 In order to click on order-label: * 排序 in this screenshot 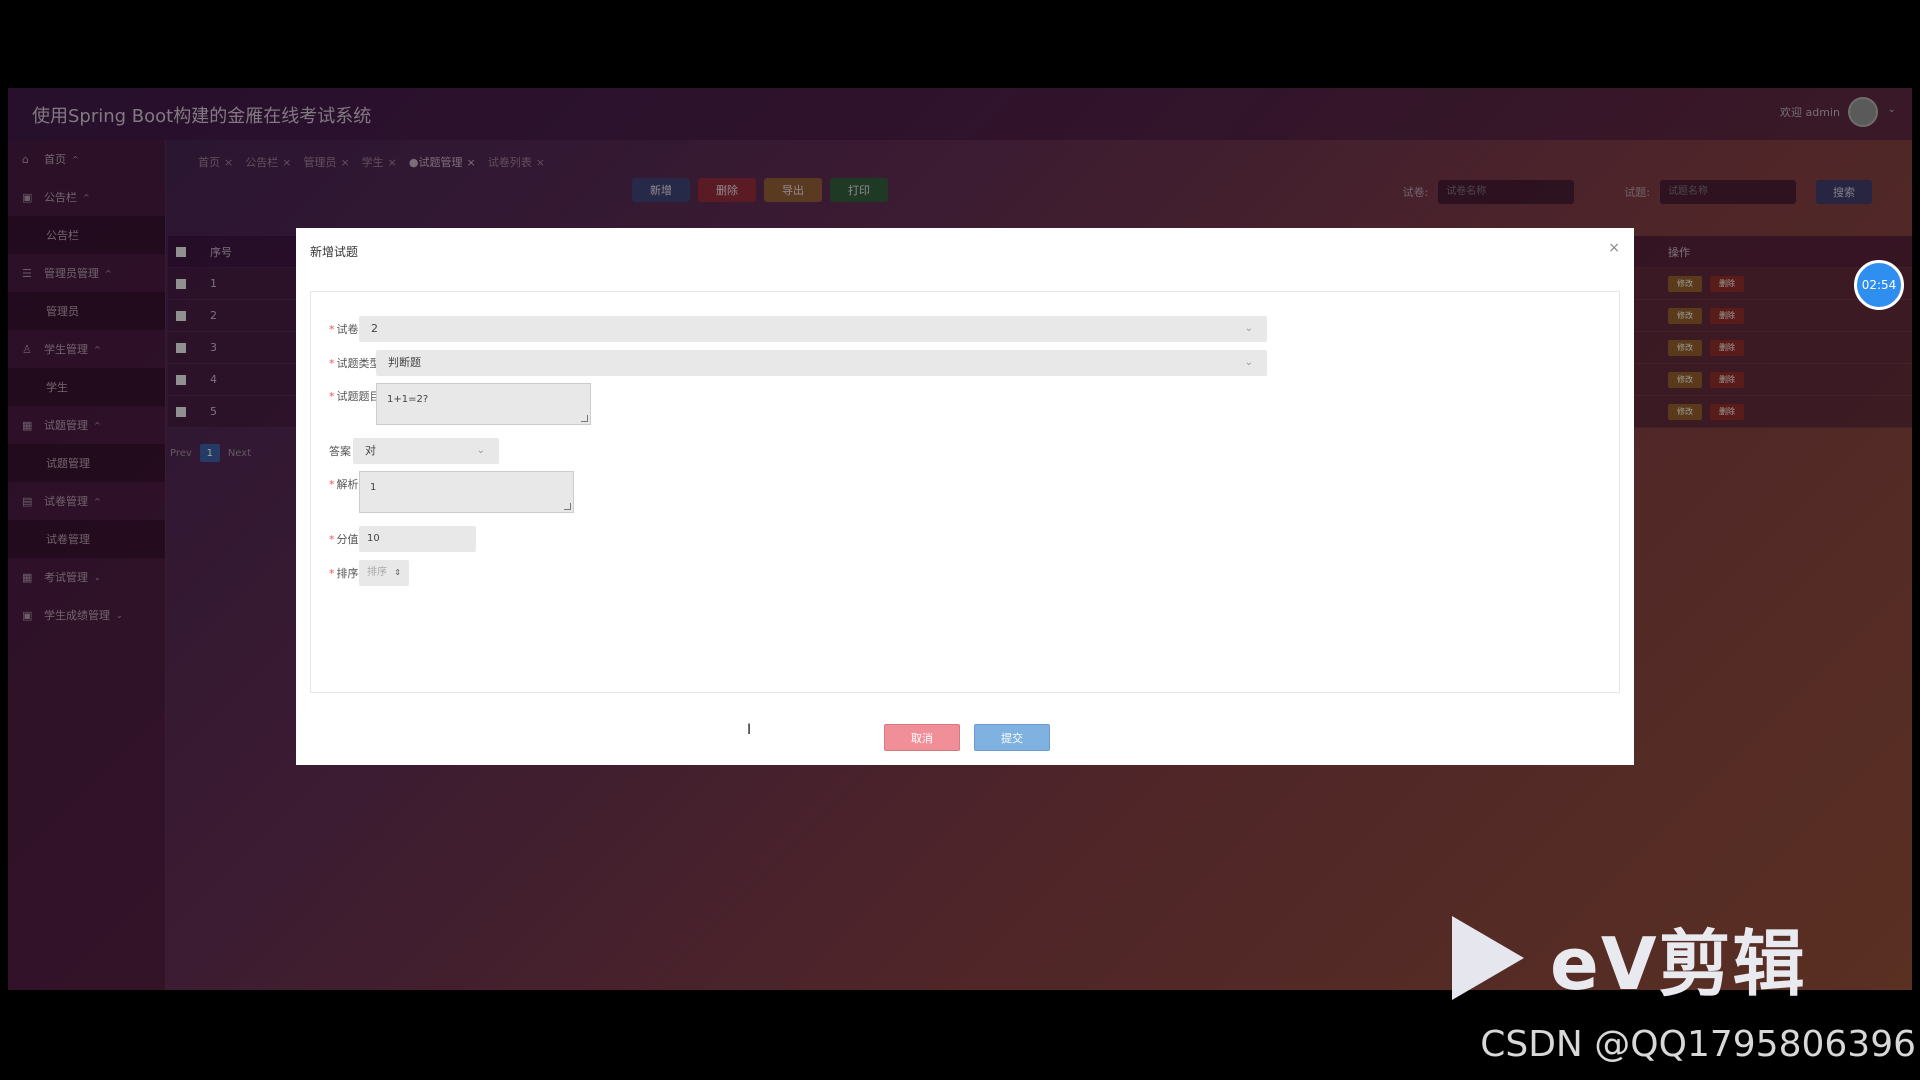, I will do `click(344, 573)`.